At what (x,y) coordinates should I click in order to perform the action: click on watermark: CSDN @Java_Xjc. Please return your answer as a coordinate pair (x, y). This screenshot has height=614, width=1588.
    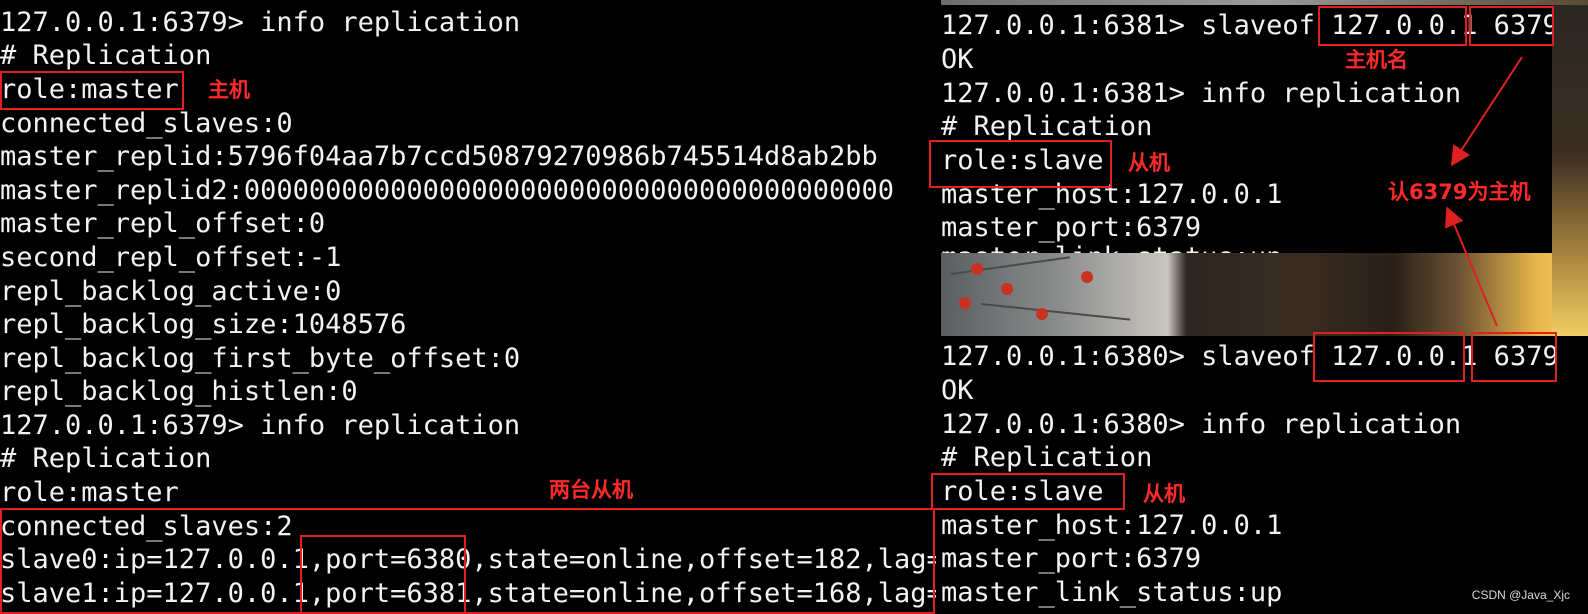
    Looking at the image, I should click on (1520, 595).